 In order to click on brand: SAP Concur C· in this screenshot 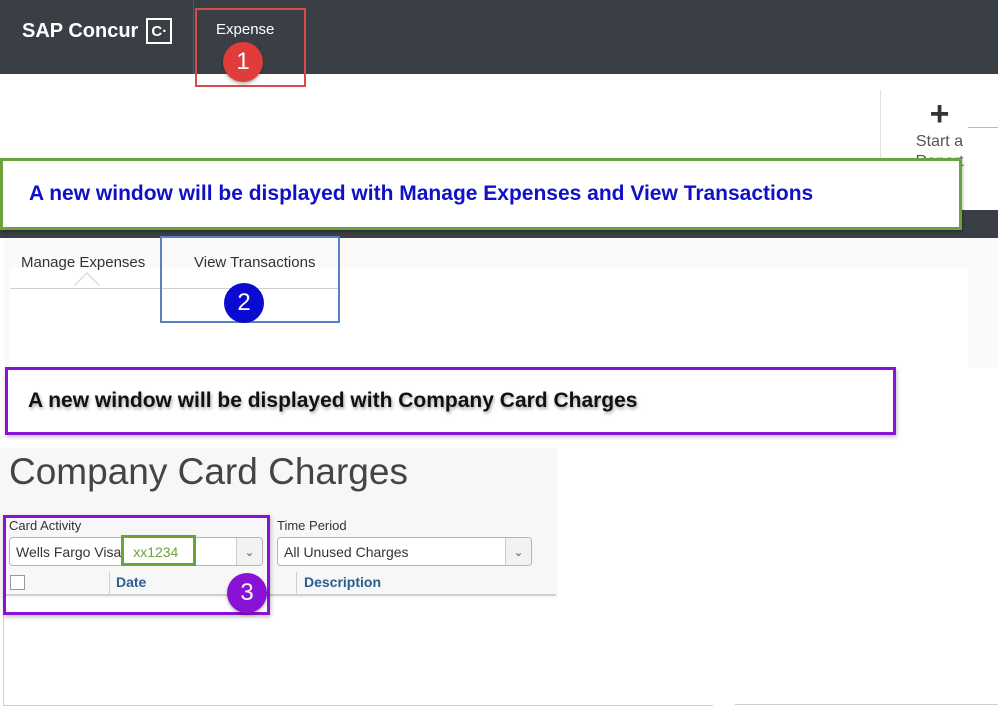, I will do `click(97, 31)`.